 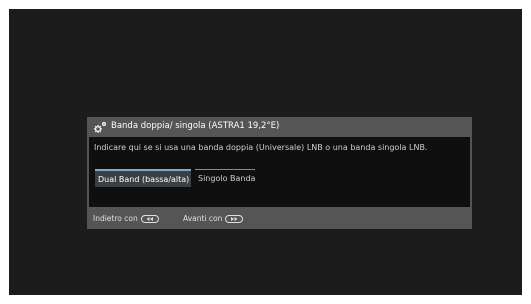 I want to click on option-dual-band: Dual Band (bassa/alta), so click(x=143, y=178).